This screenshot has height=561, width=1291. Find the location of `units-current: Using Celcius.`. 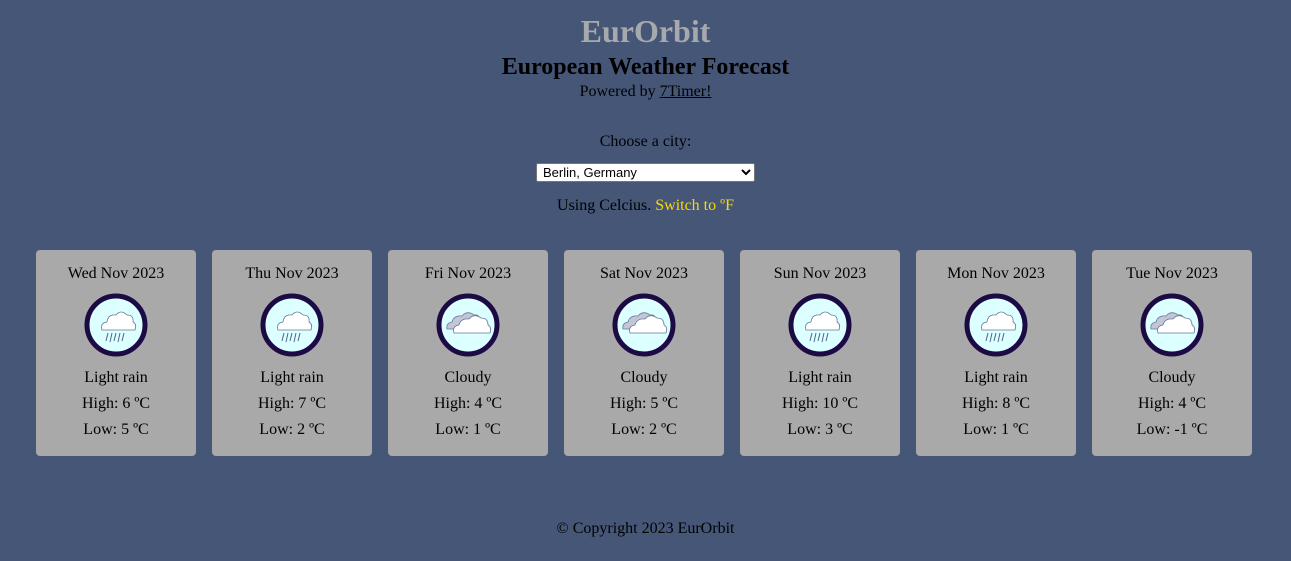

units-current: Using Celcius. is located at coordinates (604, 205).